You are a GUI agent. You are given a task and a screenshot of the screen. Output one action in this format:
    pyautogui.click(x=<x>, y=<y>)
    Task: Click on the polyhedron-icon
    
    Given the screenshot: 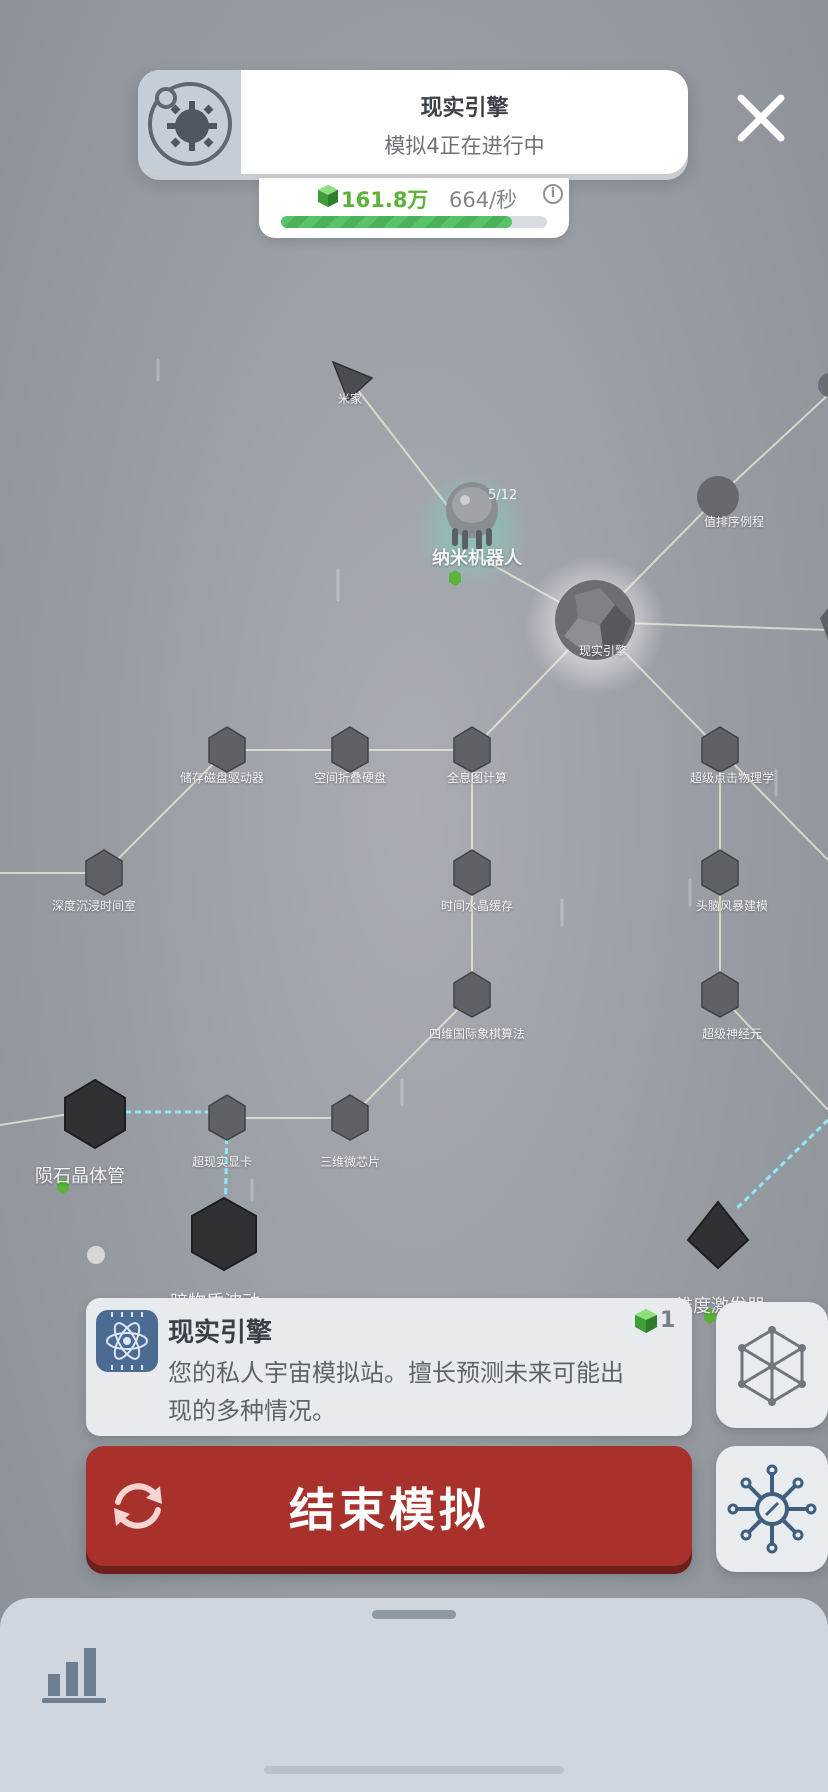 What is the action you would take?
    pyautogui.click(x=772, y=1366)
    